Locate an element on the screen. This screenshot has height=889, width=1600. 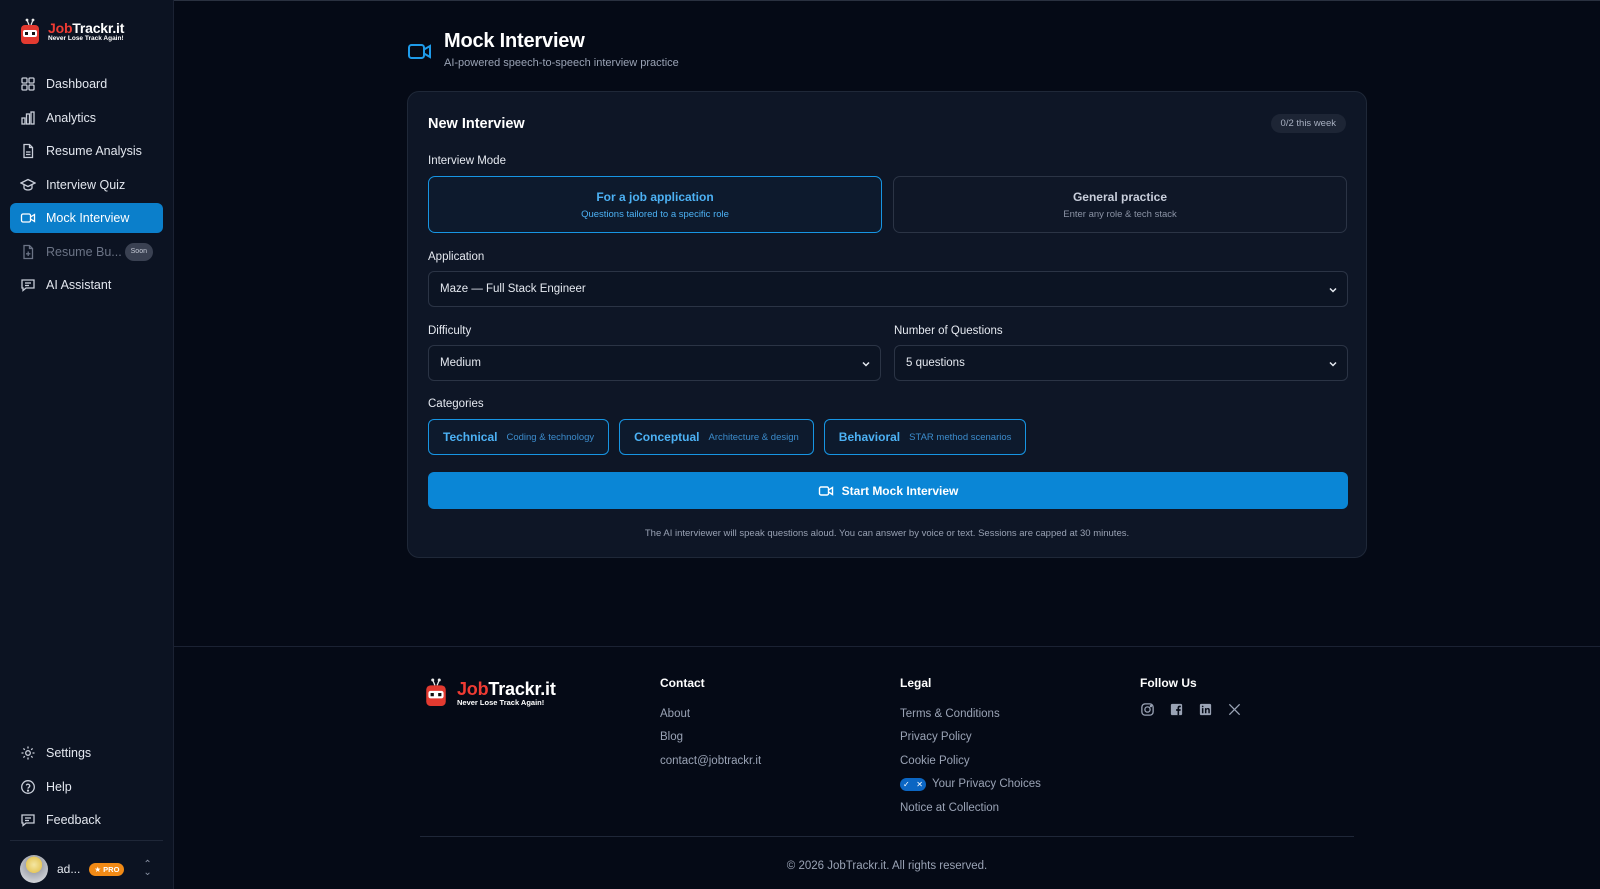
quota-badge: 0/2 this week is located at coordinates (1308, 123).